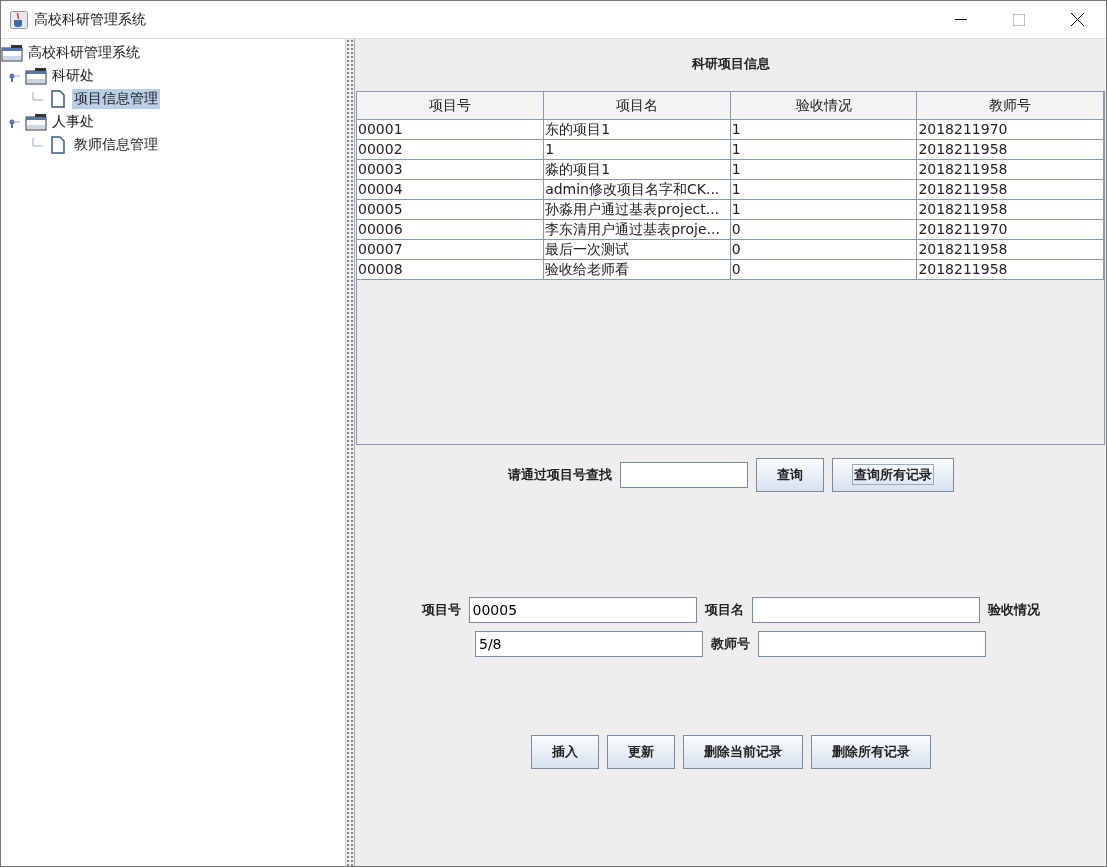  I want to click on action-button: 更新, so click(640, 752).